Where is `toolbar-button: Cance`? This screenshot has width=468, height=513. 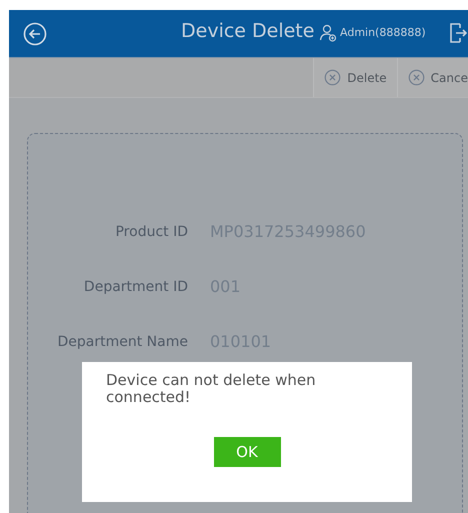 toolbar-button: Cance is located at coordinates (432, 77).